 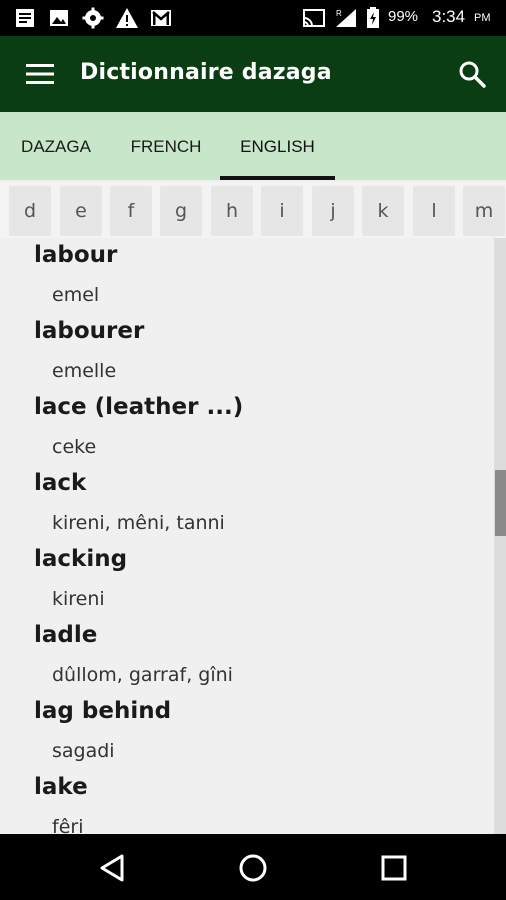 I want to click on hamburger-menu-icon, so click(x=40, y=74).